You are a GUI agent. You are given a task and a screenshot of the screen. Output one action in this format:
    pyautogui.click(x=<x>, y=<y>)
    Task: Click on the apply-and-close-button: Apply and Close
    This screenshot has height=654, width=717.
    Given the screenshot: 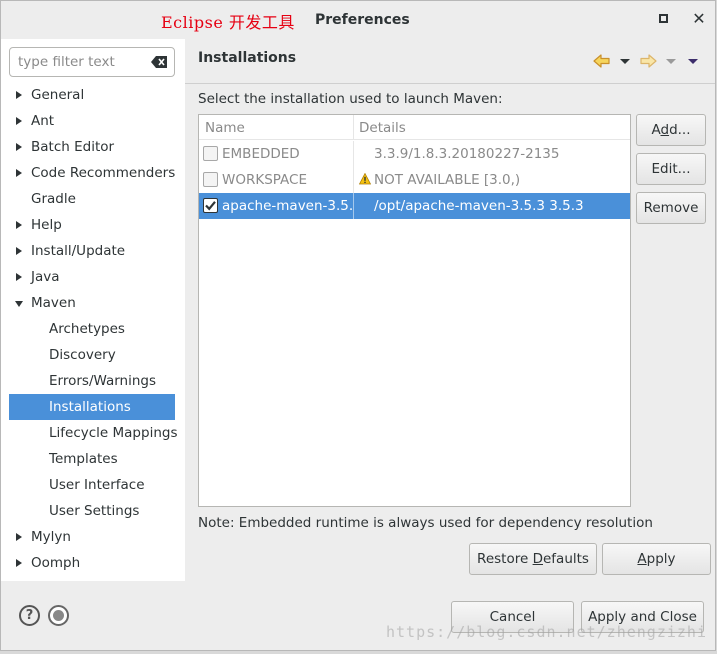 What is the action you would take?
    pyautogui.click(x=642, y=617)
    